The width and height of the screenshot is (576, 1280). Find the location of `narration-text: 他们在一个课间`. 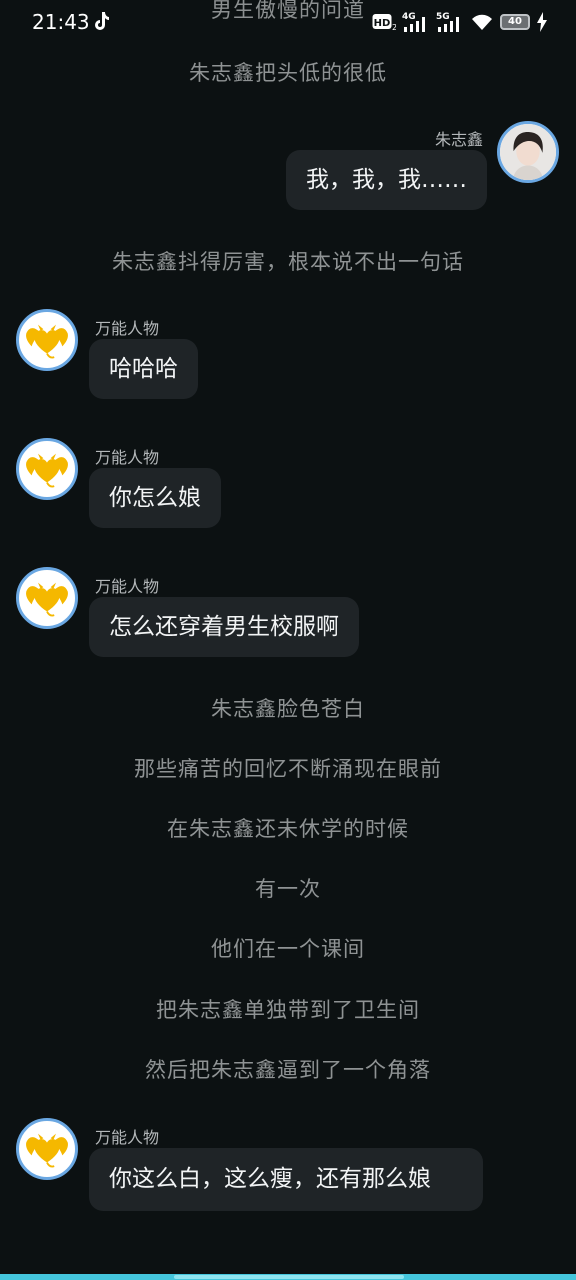

narration-text: 他们在一个课间 is located at coordinates (288, 949).